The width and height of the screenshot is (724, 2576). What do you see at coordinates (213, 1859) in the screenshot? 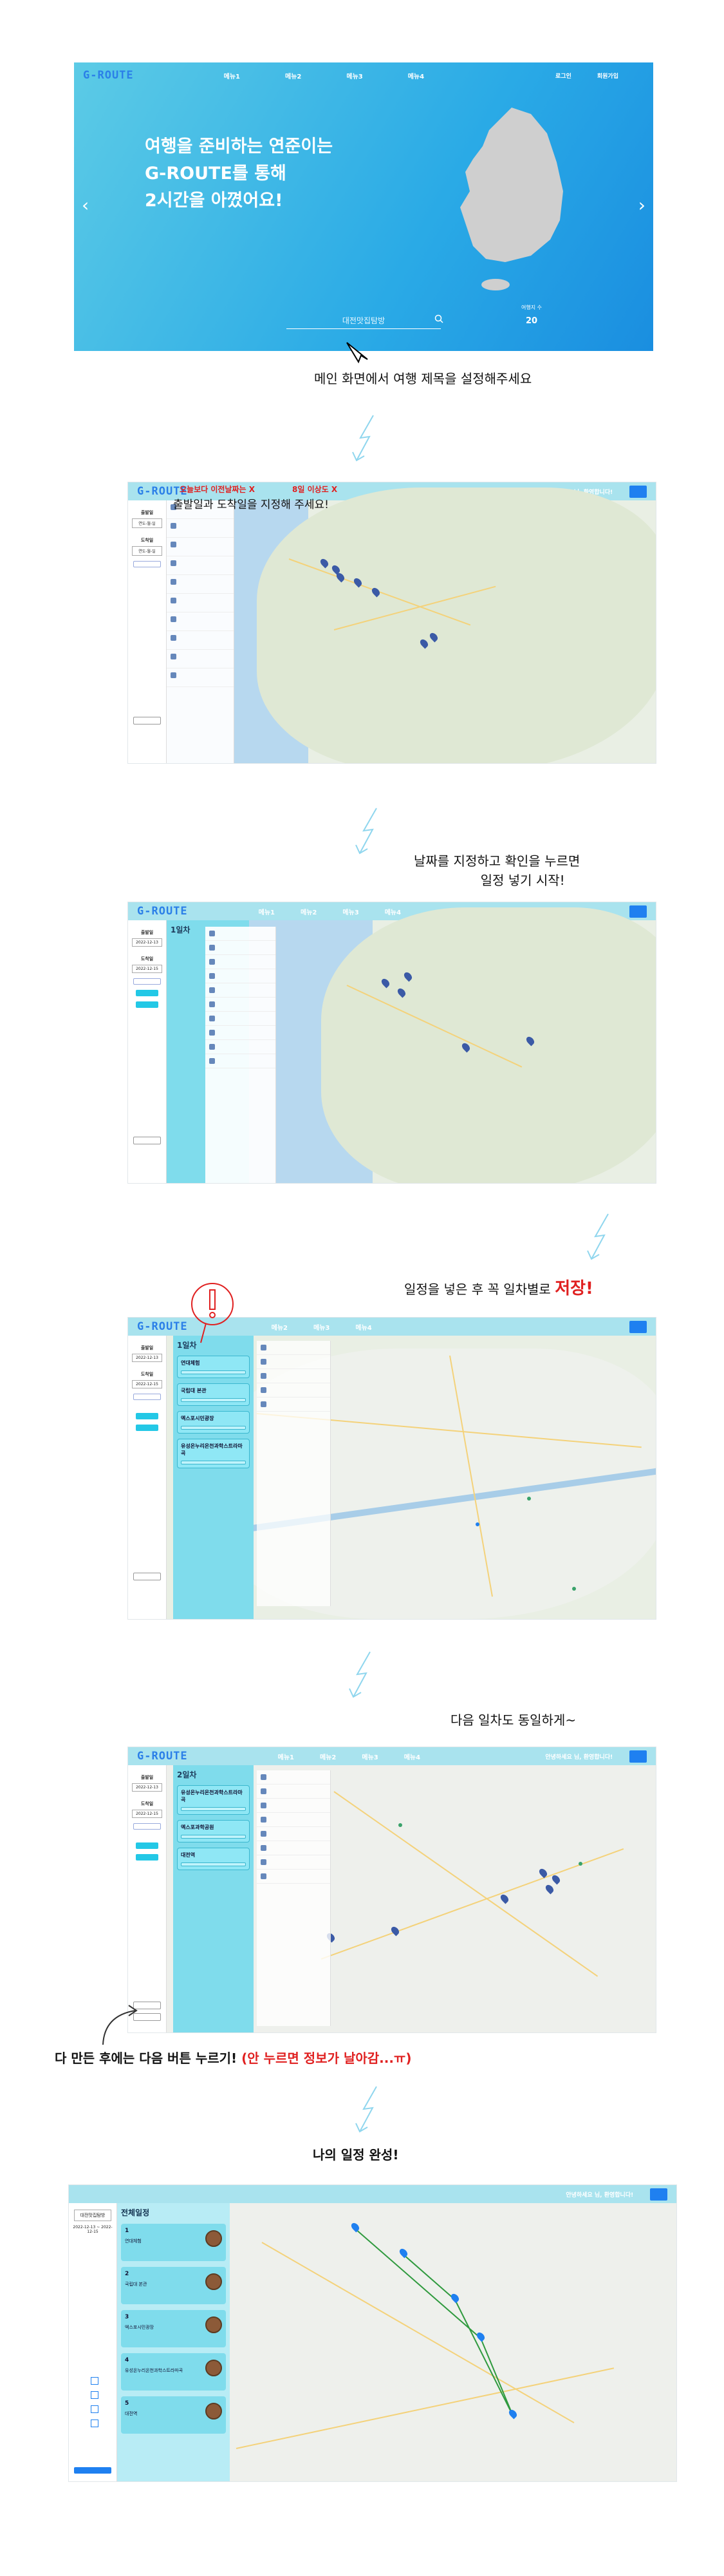
I see `schedule-card: 대전역` at bounding box center [213, 1859].